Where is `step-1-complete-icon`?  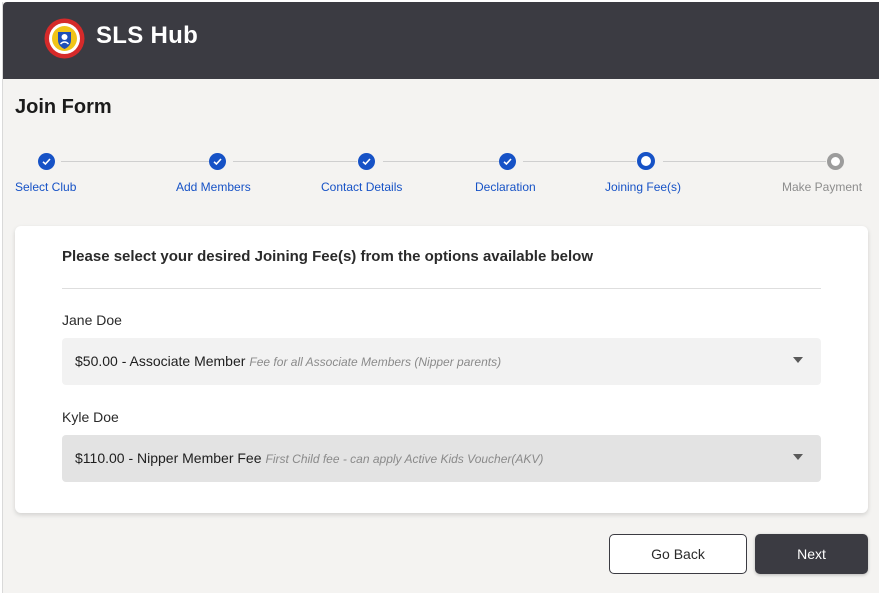 step-1-complete-icon is located at coordinates (46, 161).